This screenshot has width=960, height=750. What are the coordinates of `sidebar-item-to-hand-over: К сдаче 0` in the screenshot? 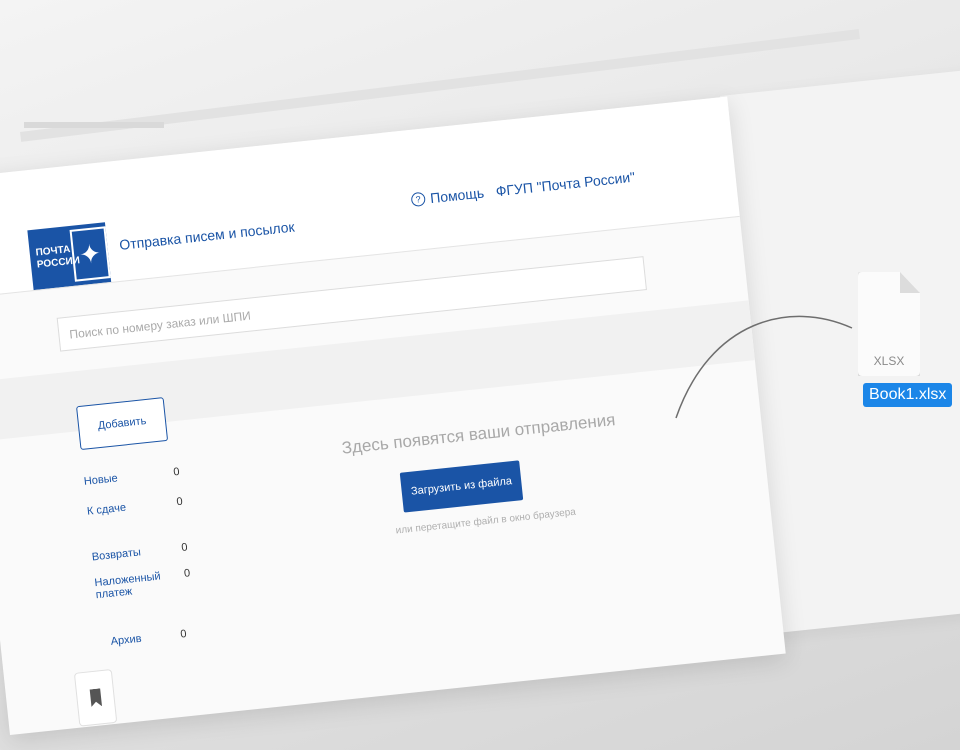 It's located at (151, 505).